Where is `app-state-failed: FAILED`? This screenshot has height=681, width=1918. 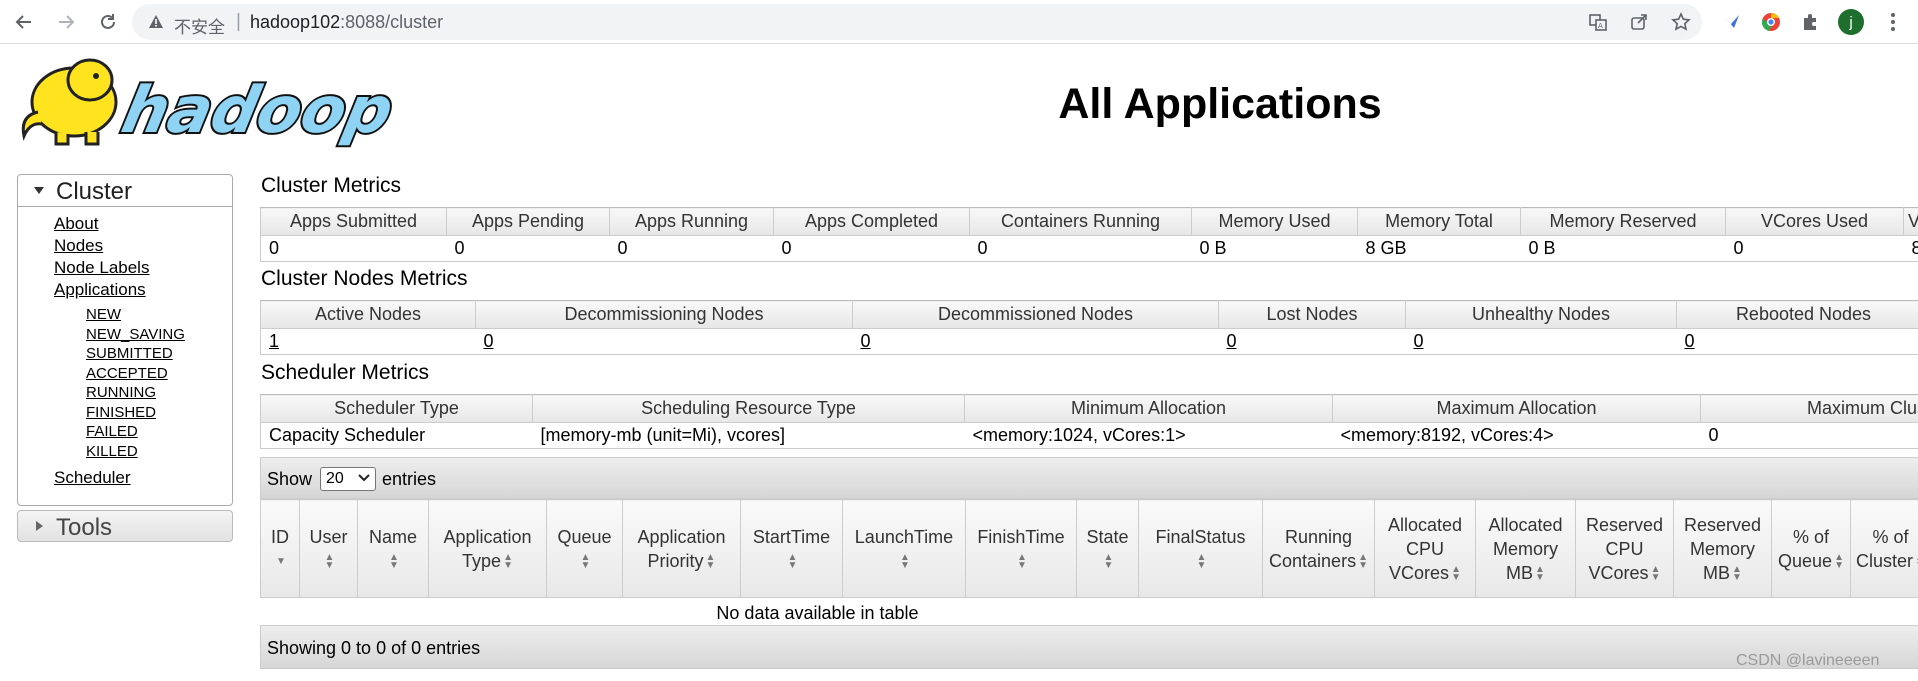
app-state-failed: FAILED is located at coordinates (135, 432).